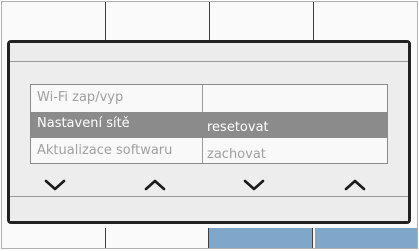  I want to click on scroll-down-button, so click(55, 185).